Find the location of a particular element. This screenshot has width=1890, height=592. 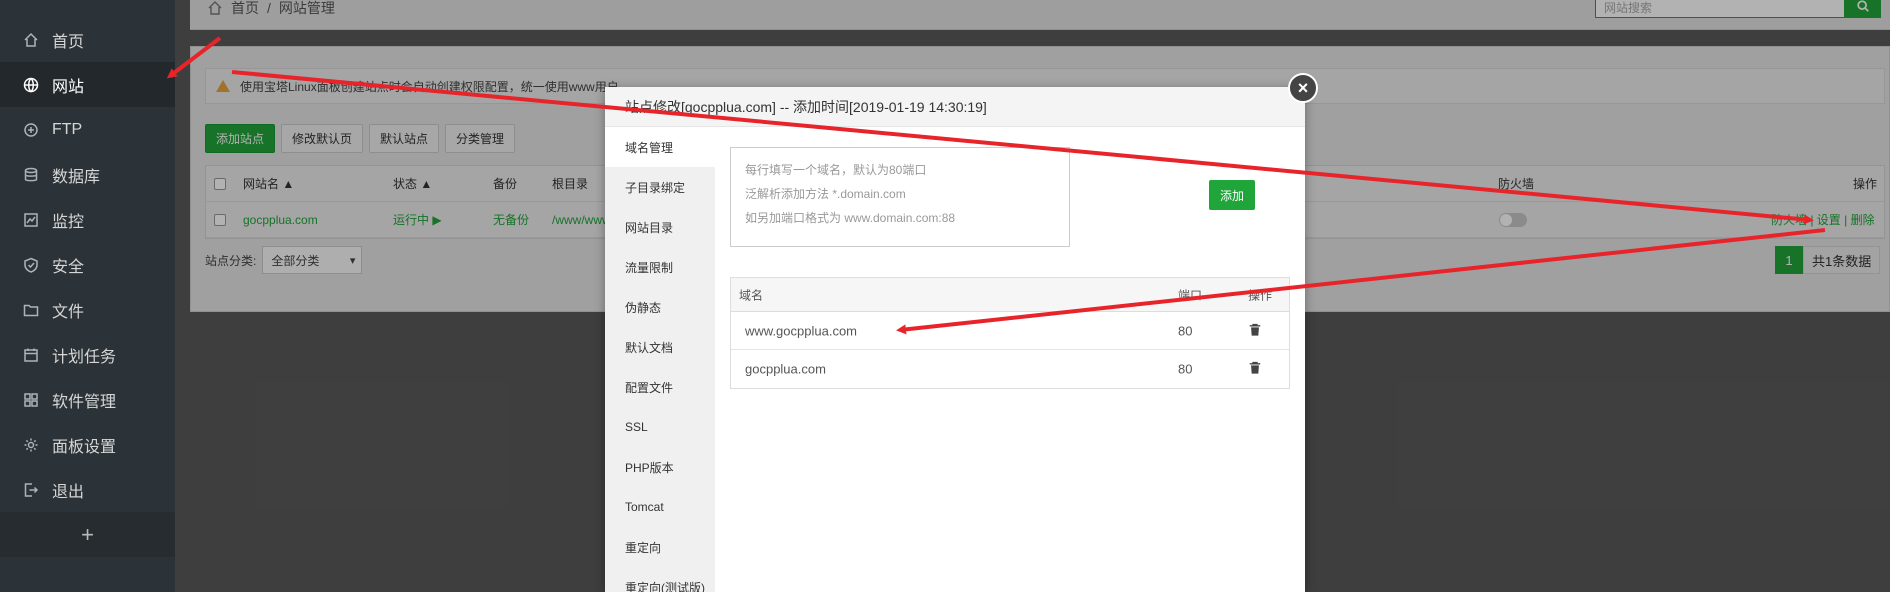

gear-icon is located at coordinates (31, 445).